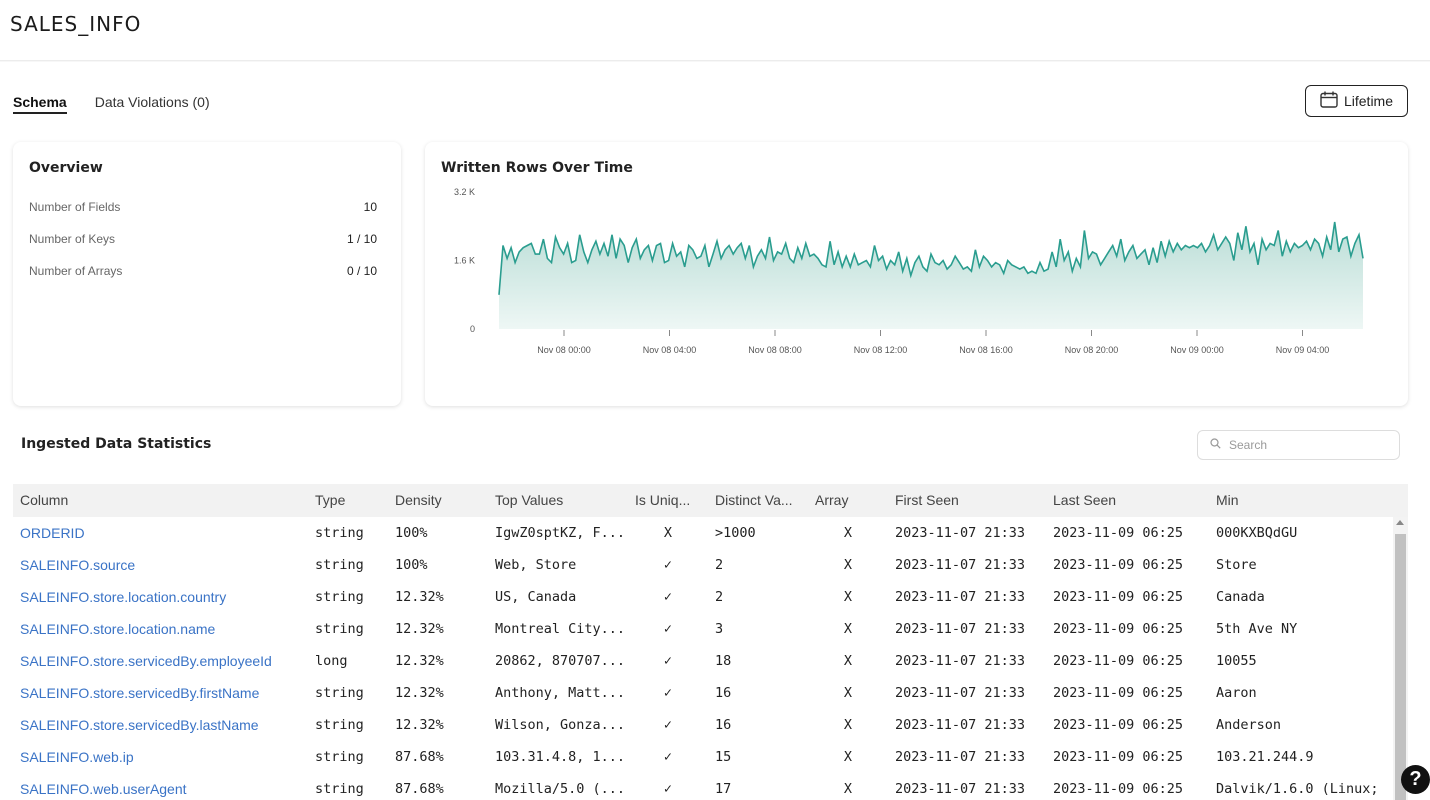 The height and width of the screenshot is (800, 1430). Describe the element at coordinates (464, 261) in the screenshot. I see `y-tick-label: 1.6 K` at that location.